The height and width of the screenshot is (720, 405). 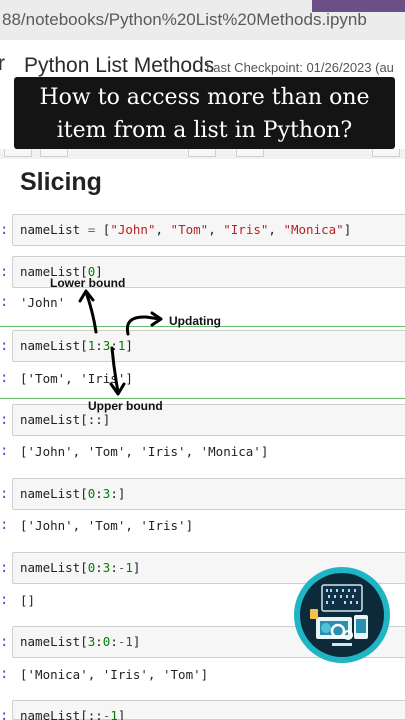 I want to click on caption-line-1: How to access more than one, so click(x=204, y=97).